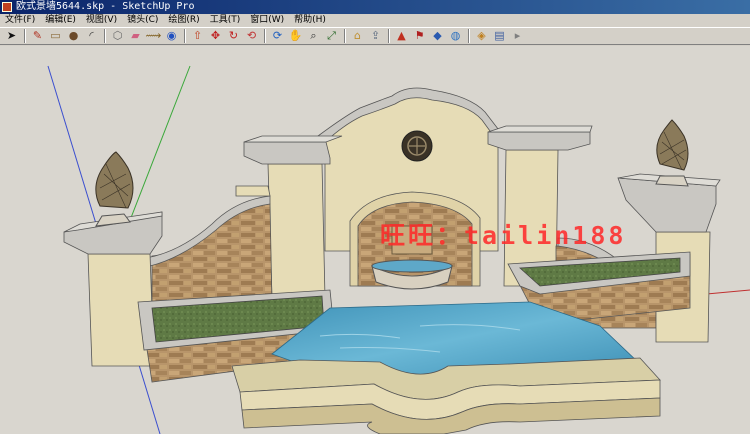  Describe the element at coordinates (295, 36) in the screenshot. I see `pan-tool-icon: ✋` at that location.